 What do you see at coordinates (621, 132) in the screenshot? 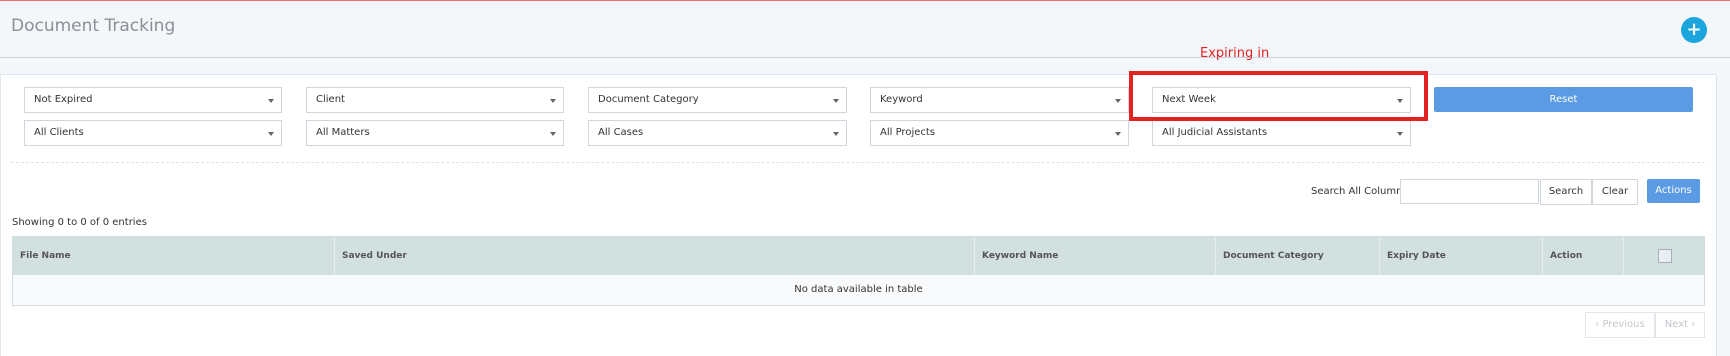
I see `all-cases-value: All Cases` at bounding box center [621, 132].